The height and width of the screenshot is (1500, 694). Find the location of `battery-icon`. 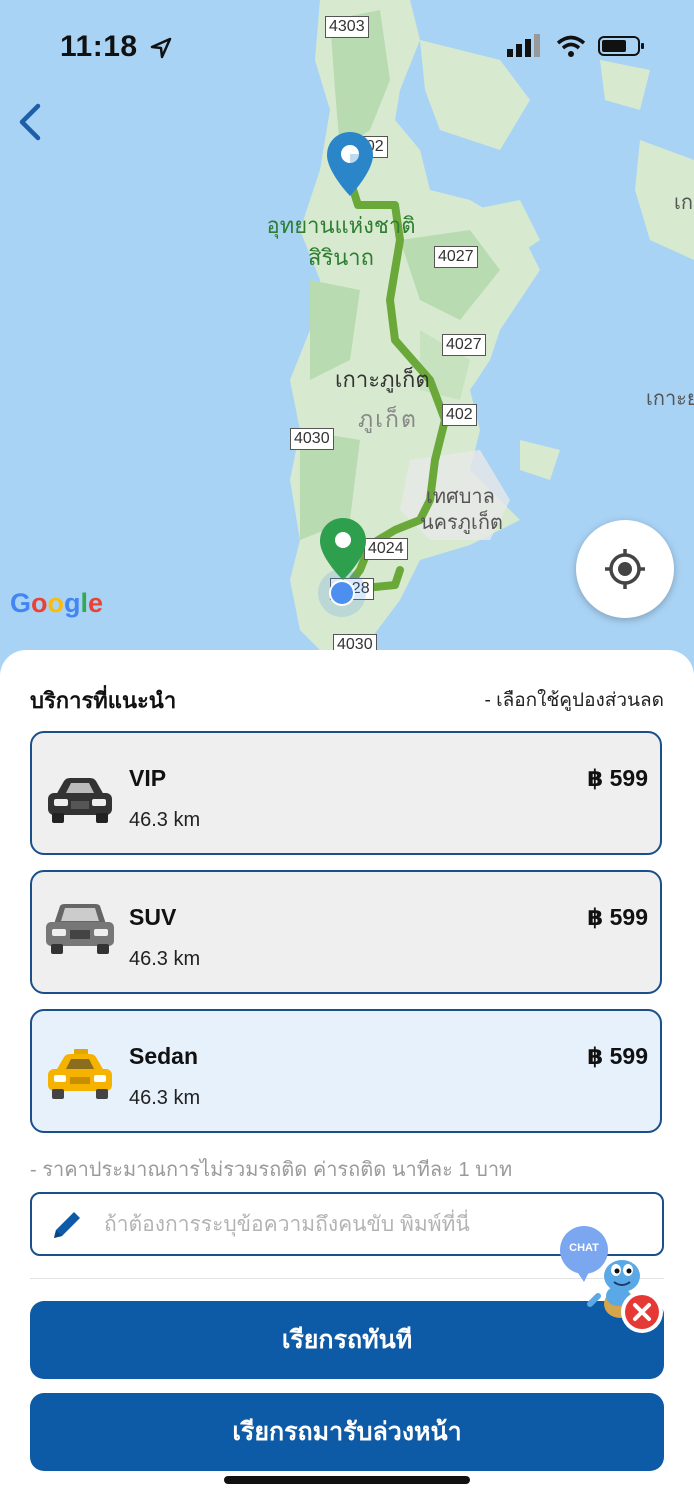

battery-icon is located at coordinates (621, 46).